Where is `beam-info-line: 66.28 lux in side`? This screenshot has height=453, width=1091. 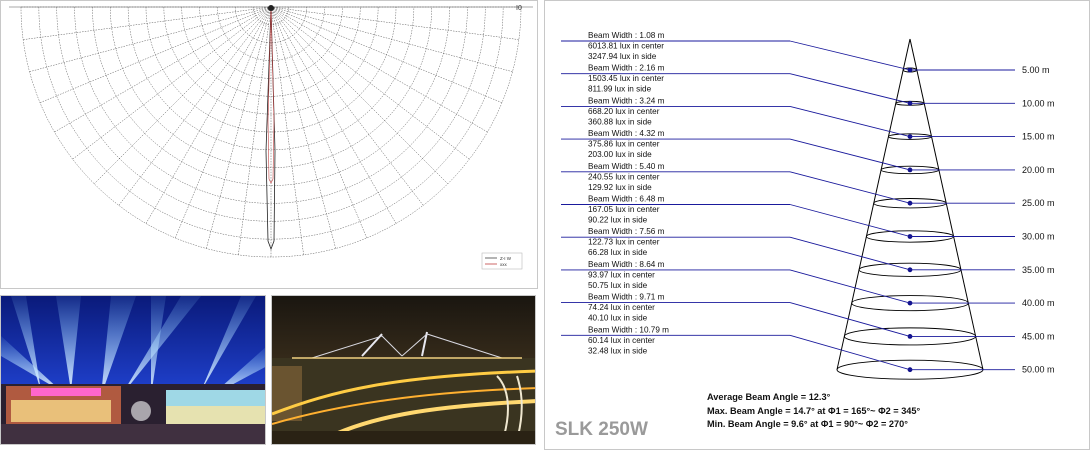 beam-info-line: 66.28 lux in side is located at coordinates (618, 252).